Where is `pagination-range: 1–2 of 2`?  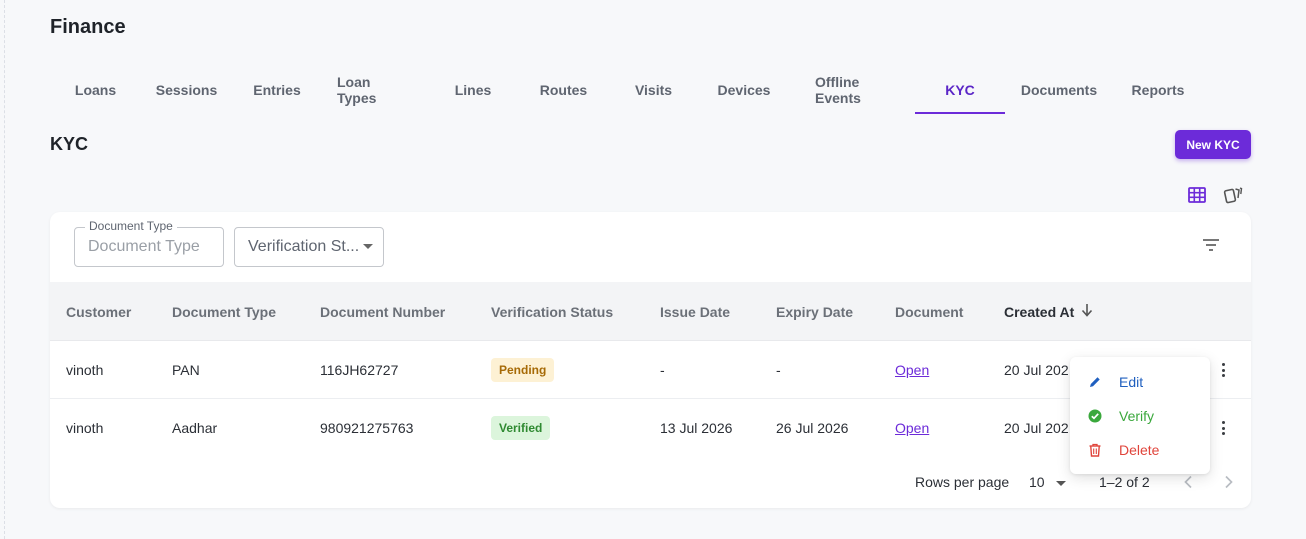
pagination-range: 1–2 of 2 is located at coordinates (1124, 482).